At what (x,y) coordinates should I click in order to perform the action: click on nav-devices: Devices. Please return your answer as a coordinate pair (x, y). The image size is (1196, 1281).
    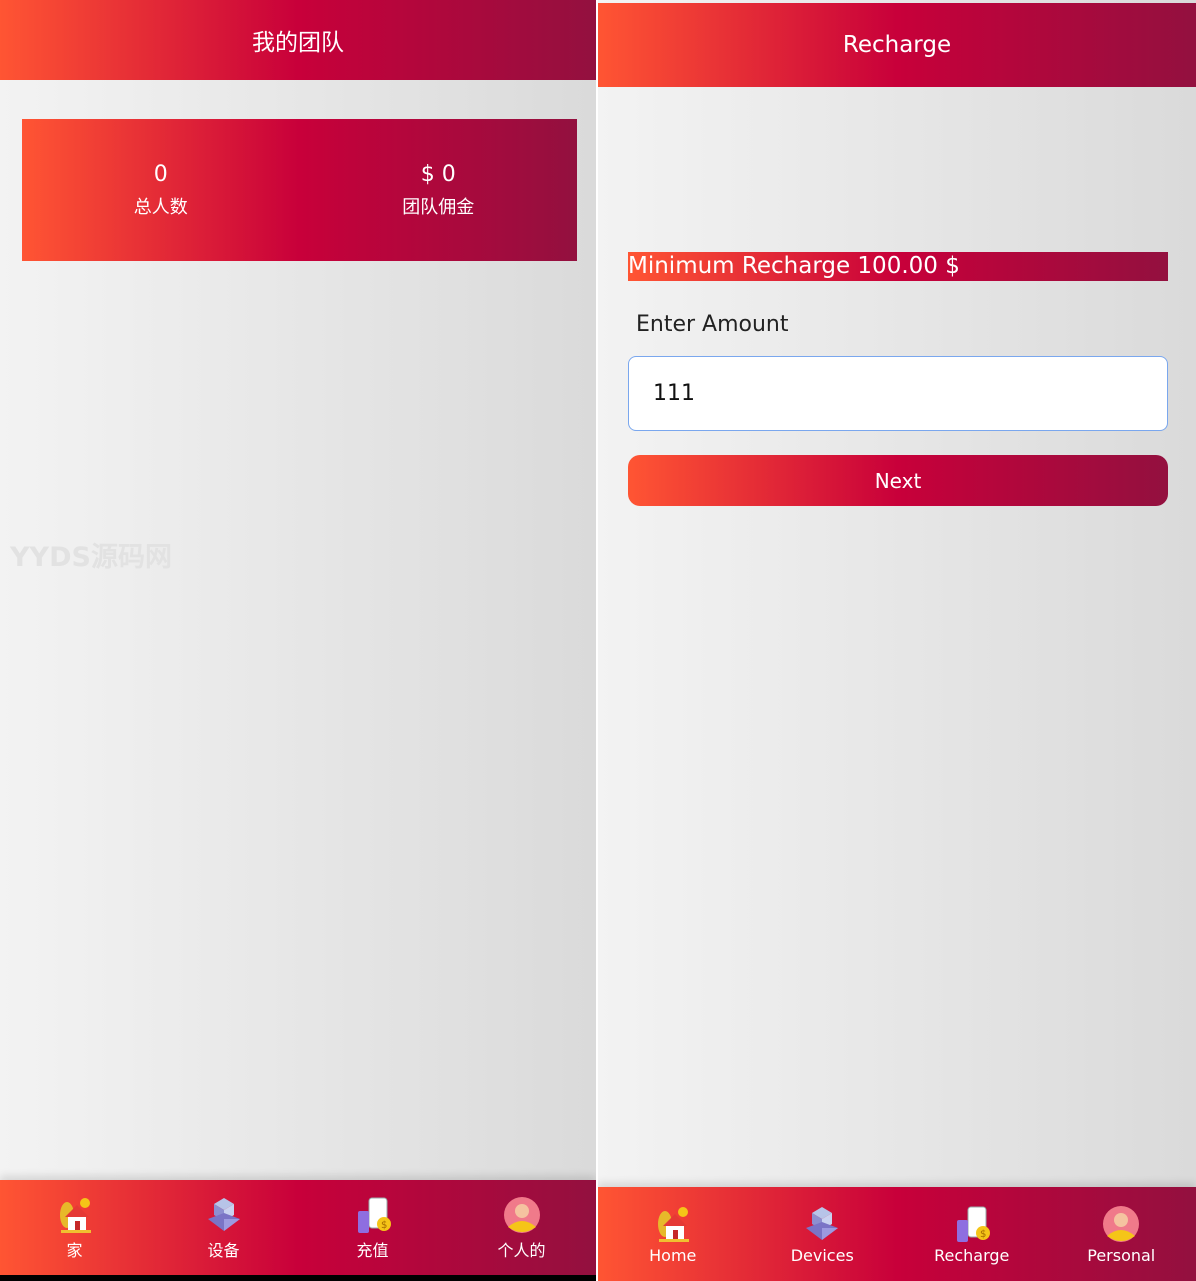
    Looking at the image, I should click on (823, 1234).